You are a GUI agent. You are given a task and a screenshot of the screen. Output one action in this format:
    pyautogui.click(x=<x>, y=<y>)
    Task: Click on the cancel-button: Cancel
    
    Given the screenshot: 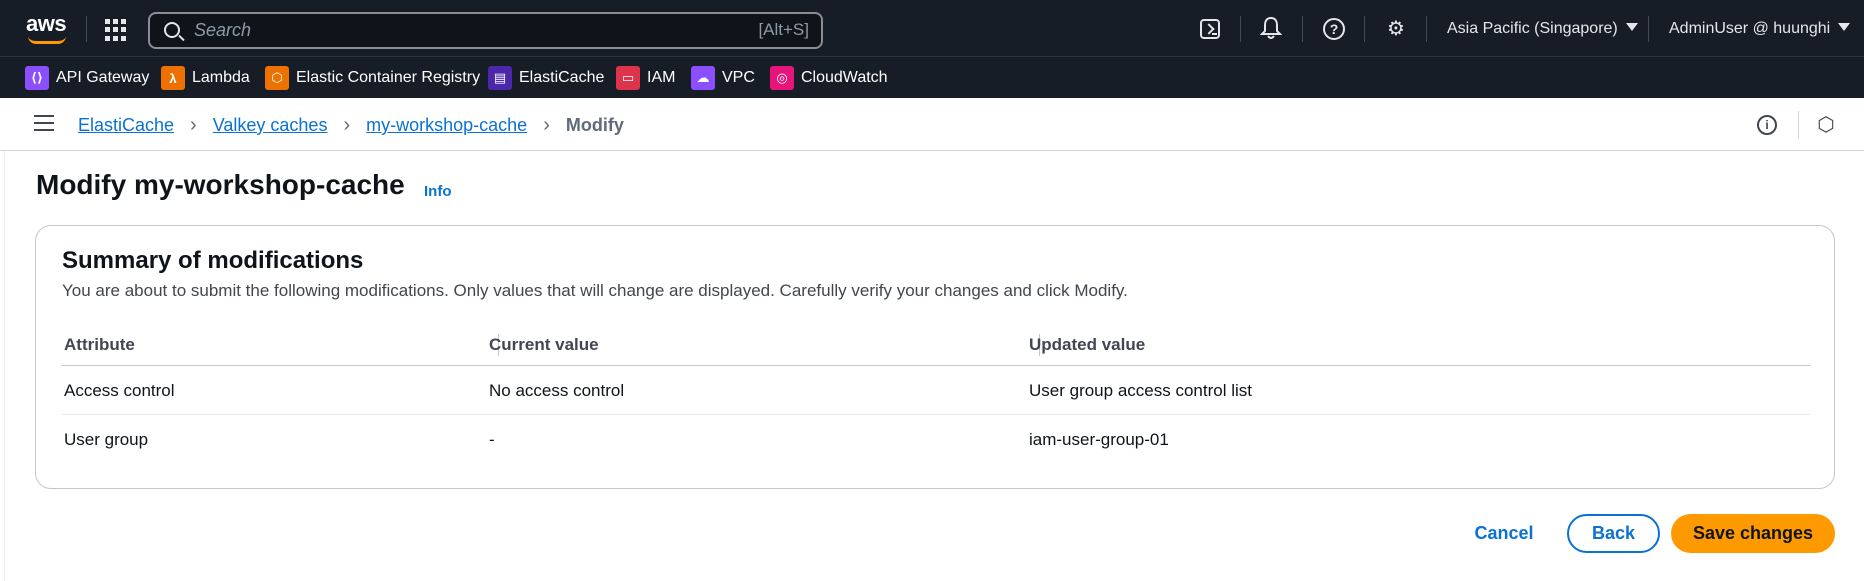 What is the action you would take?
    pyautogui.click(x=1504, y=533)
    